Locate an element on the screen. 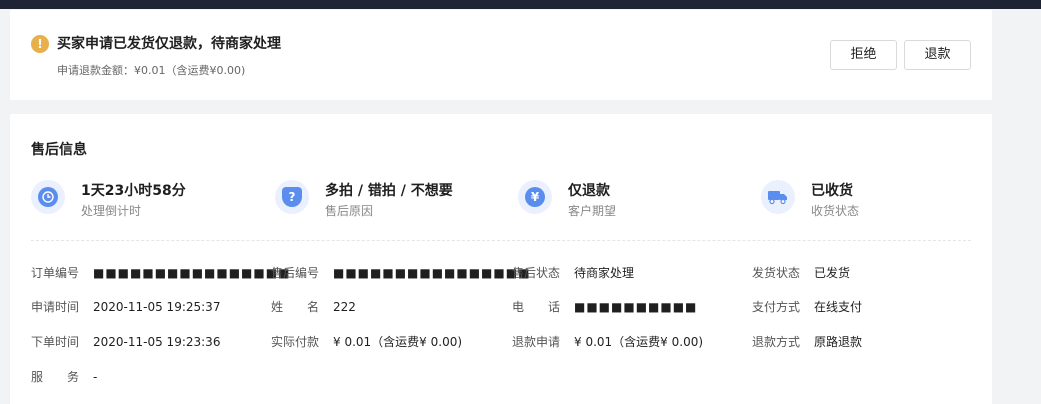 Image resolution: width=1041 pixels, height=404 pixels. field-order-no: 订单编号 ■■■■■■■■■■■■■■■■ is located at coordinates (160, 273).